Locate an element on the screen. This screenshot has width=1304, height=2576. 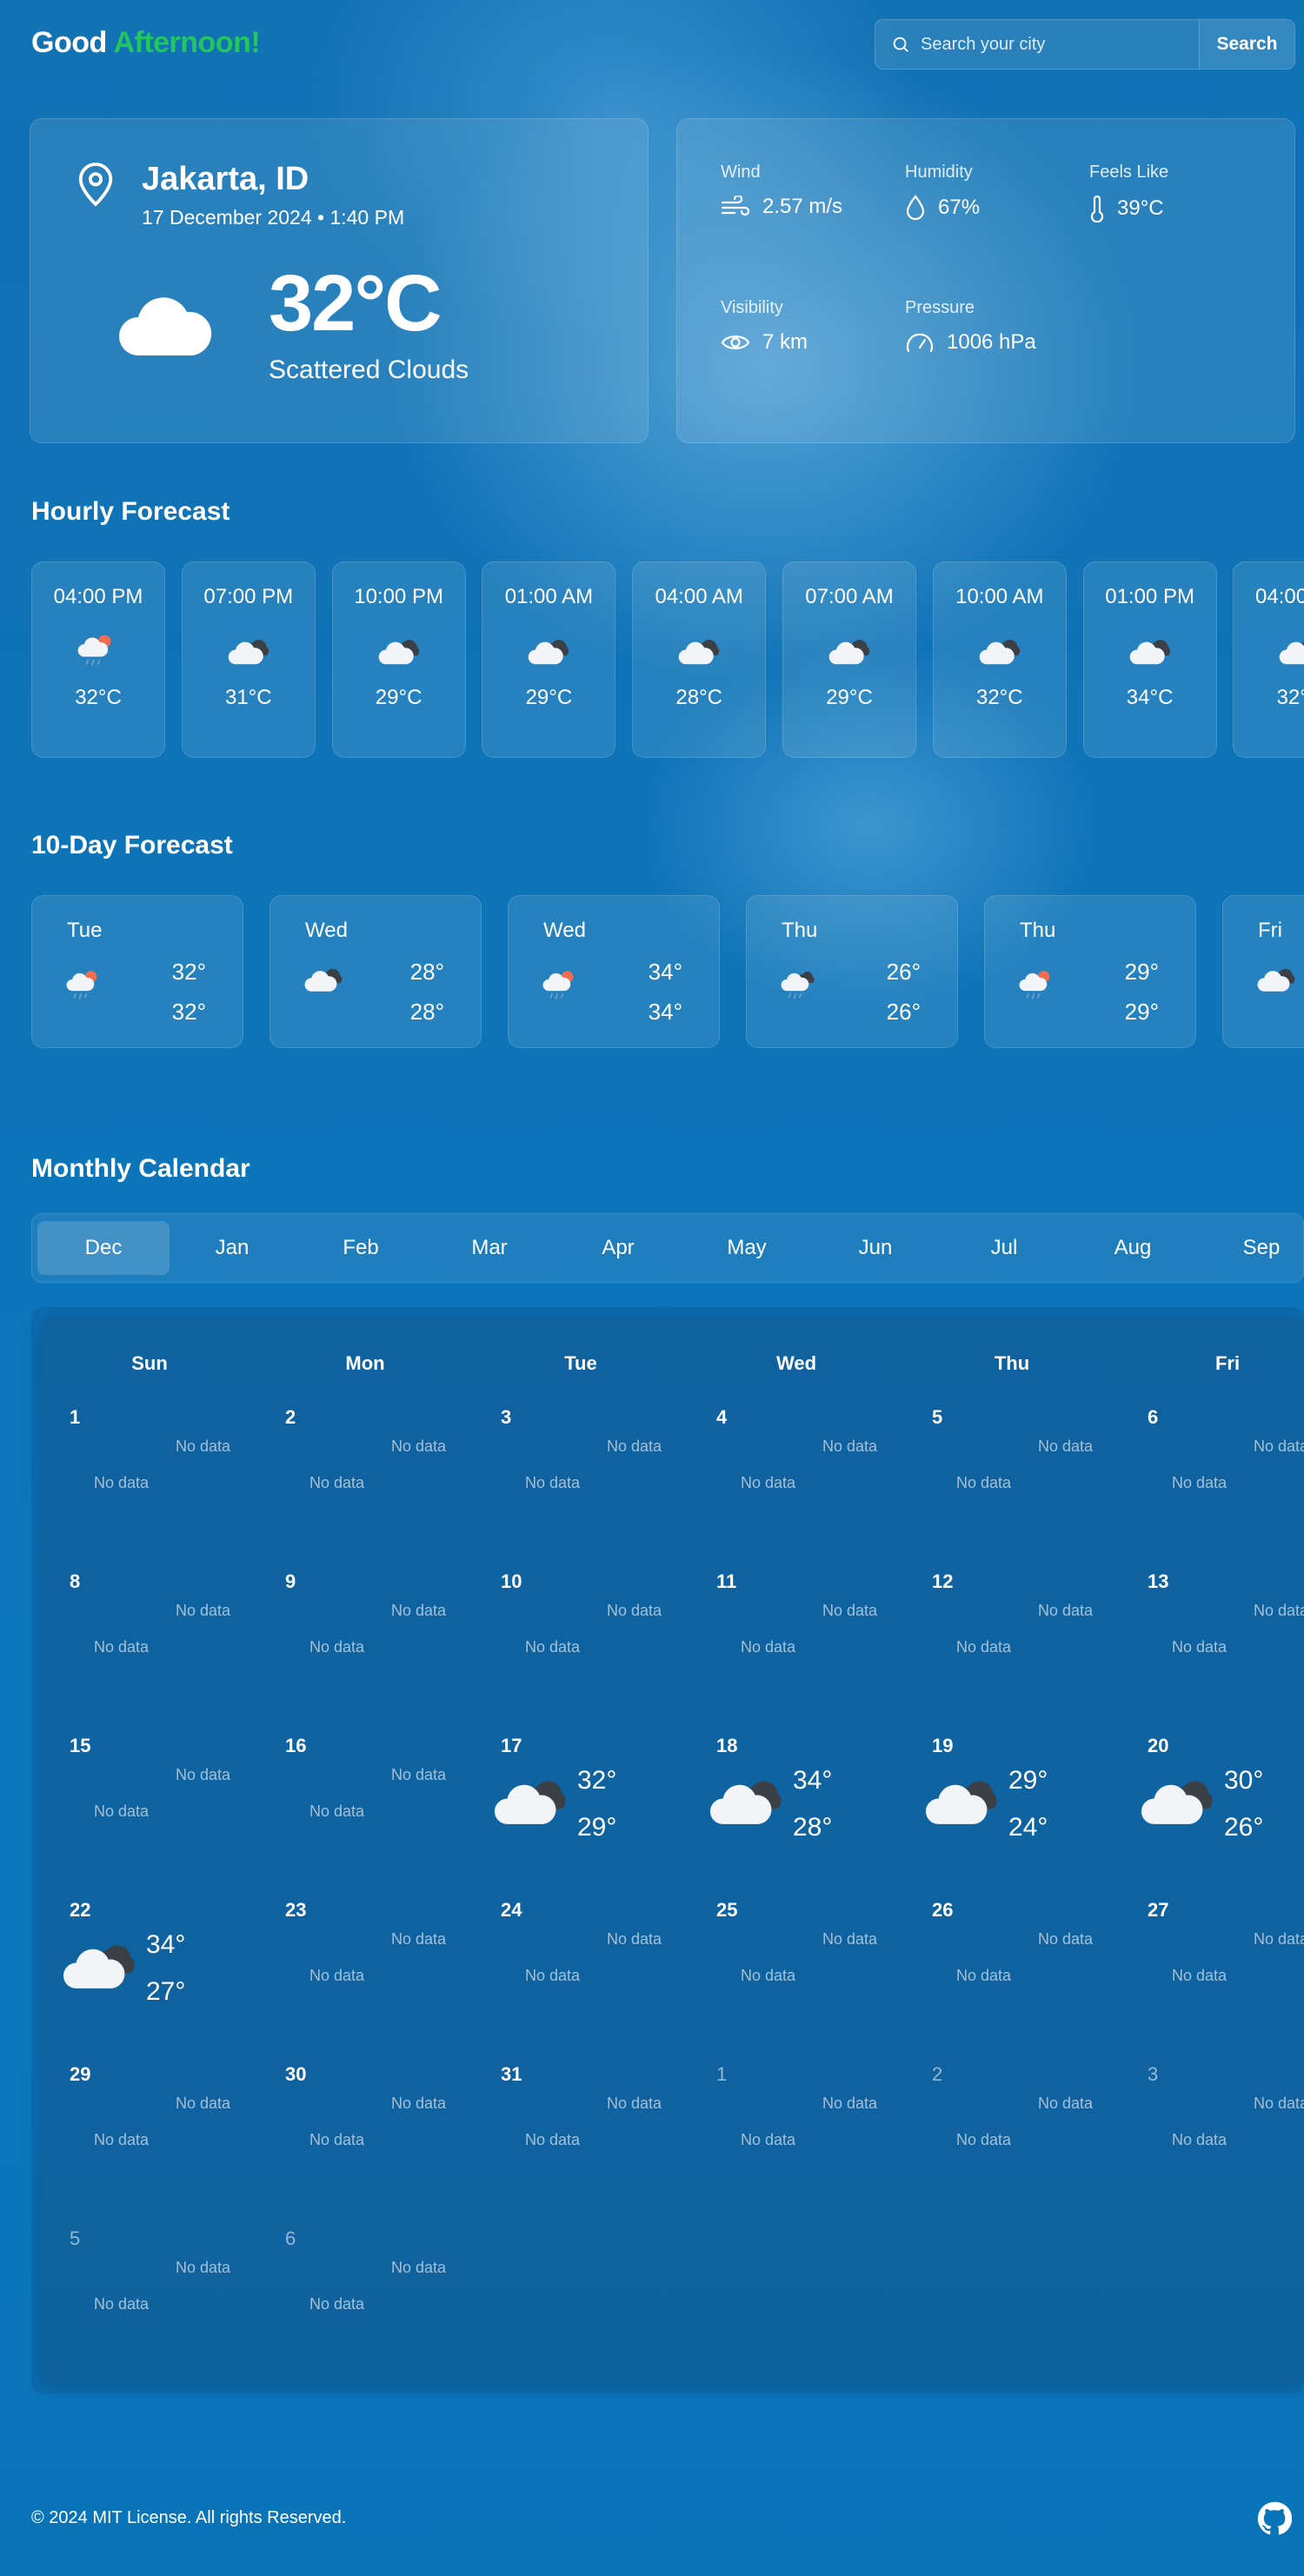
day-number: 25 is located at coordinates (727, 1910).